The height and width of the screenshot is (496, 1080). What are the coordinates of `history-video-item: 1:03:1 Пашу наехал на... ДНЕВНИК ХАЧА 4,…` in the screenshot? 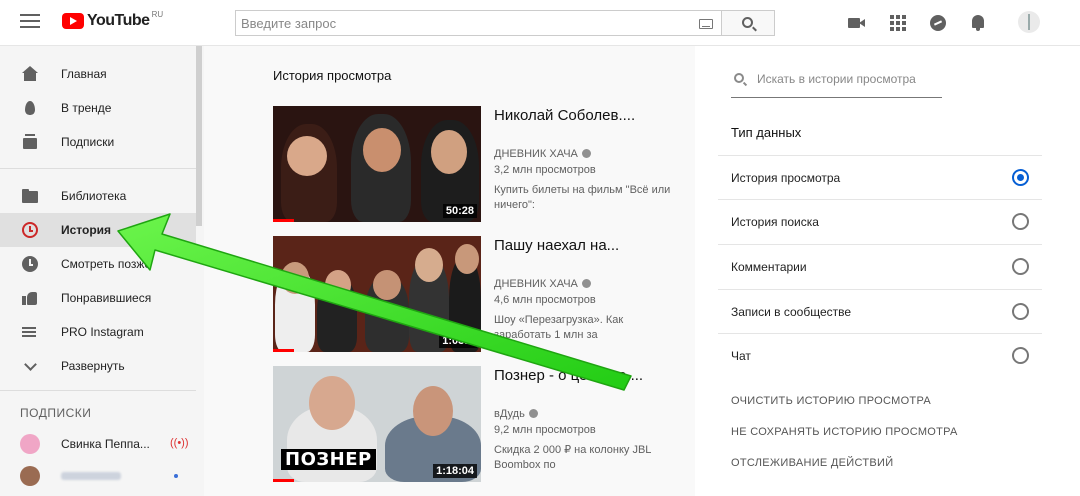 It's located at (483, 295).